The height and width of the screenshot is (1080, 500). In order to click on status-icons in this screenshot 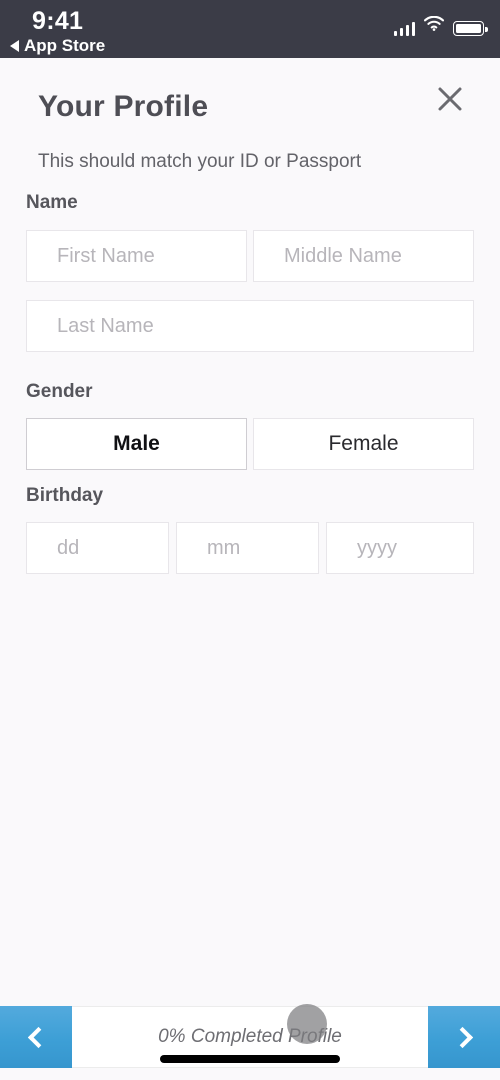, I will do `click(440, 25)`.